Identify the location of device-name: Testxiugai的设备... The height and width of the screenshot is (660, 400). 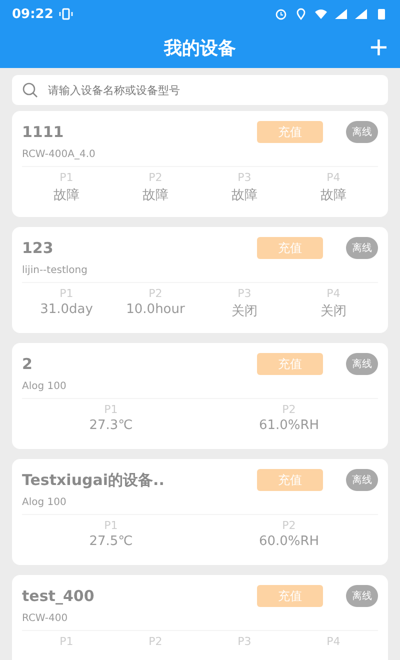
(94, 480).